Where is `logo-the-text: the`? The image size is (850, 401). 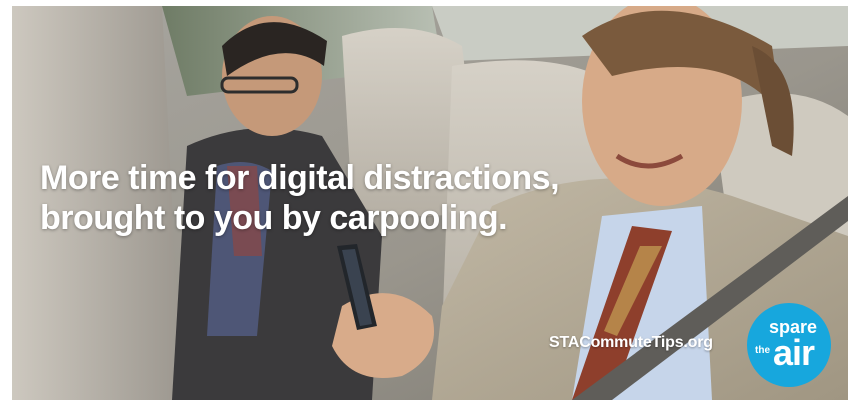
logo-the-text: the is located at coordinates (762, 350).